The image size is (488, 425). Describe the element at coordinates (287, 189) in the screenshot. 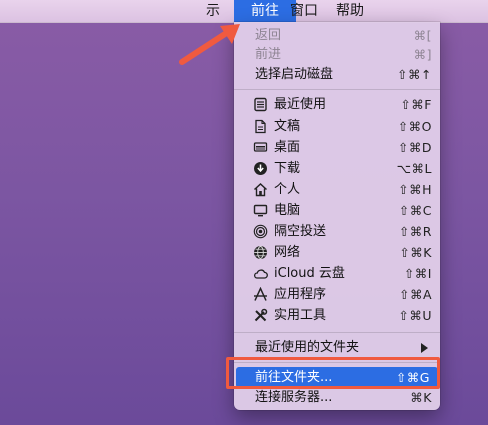

I see `menu-item-label: 个人` at that location.